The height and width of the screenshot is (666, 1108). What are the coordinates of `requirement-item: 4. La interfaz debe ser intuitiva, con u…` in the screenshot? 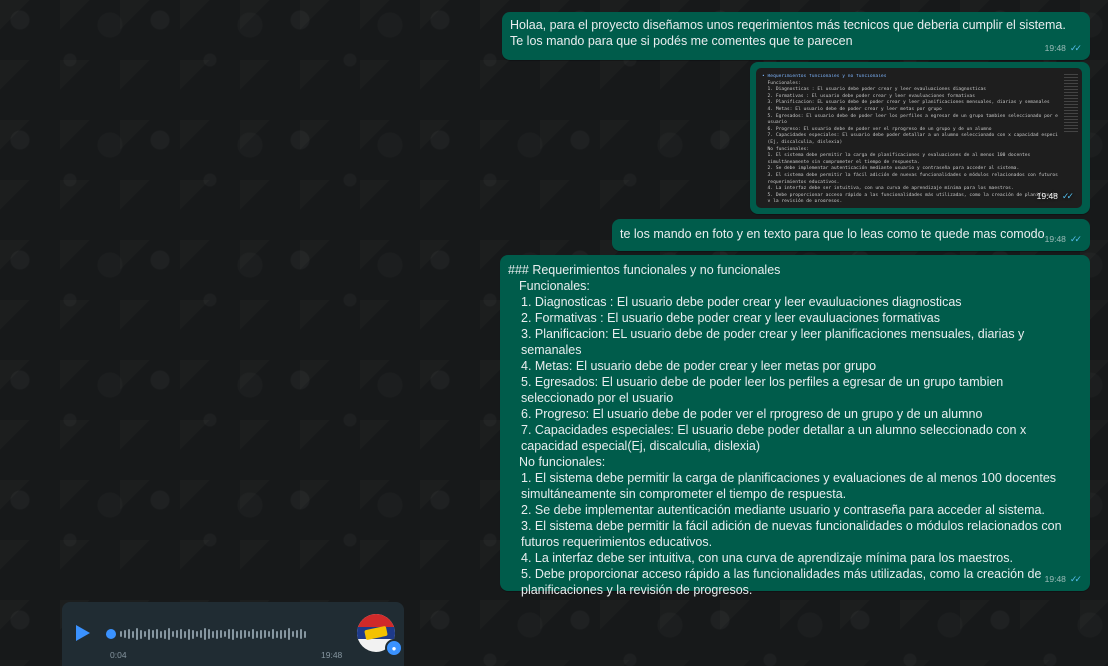 It's located at (767, 558).